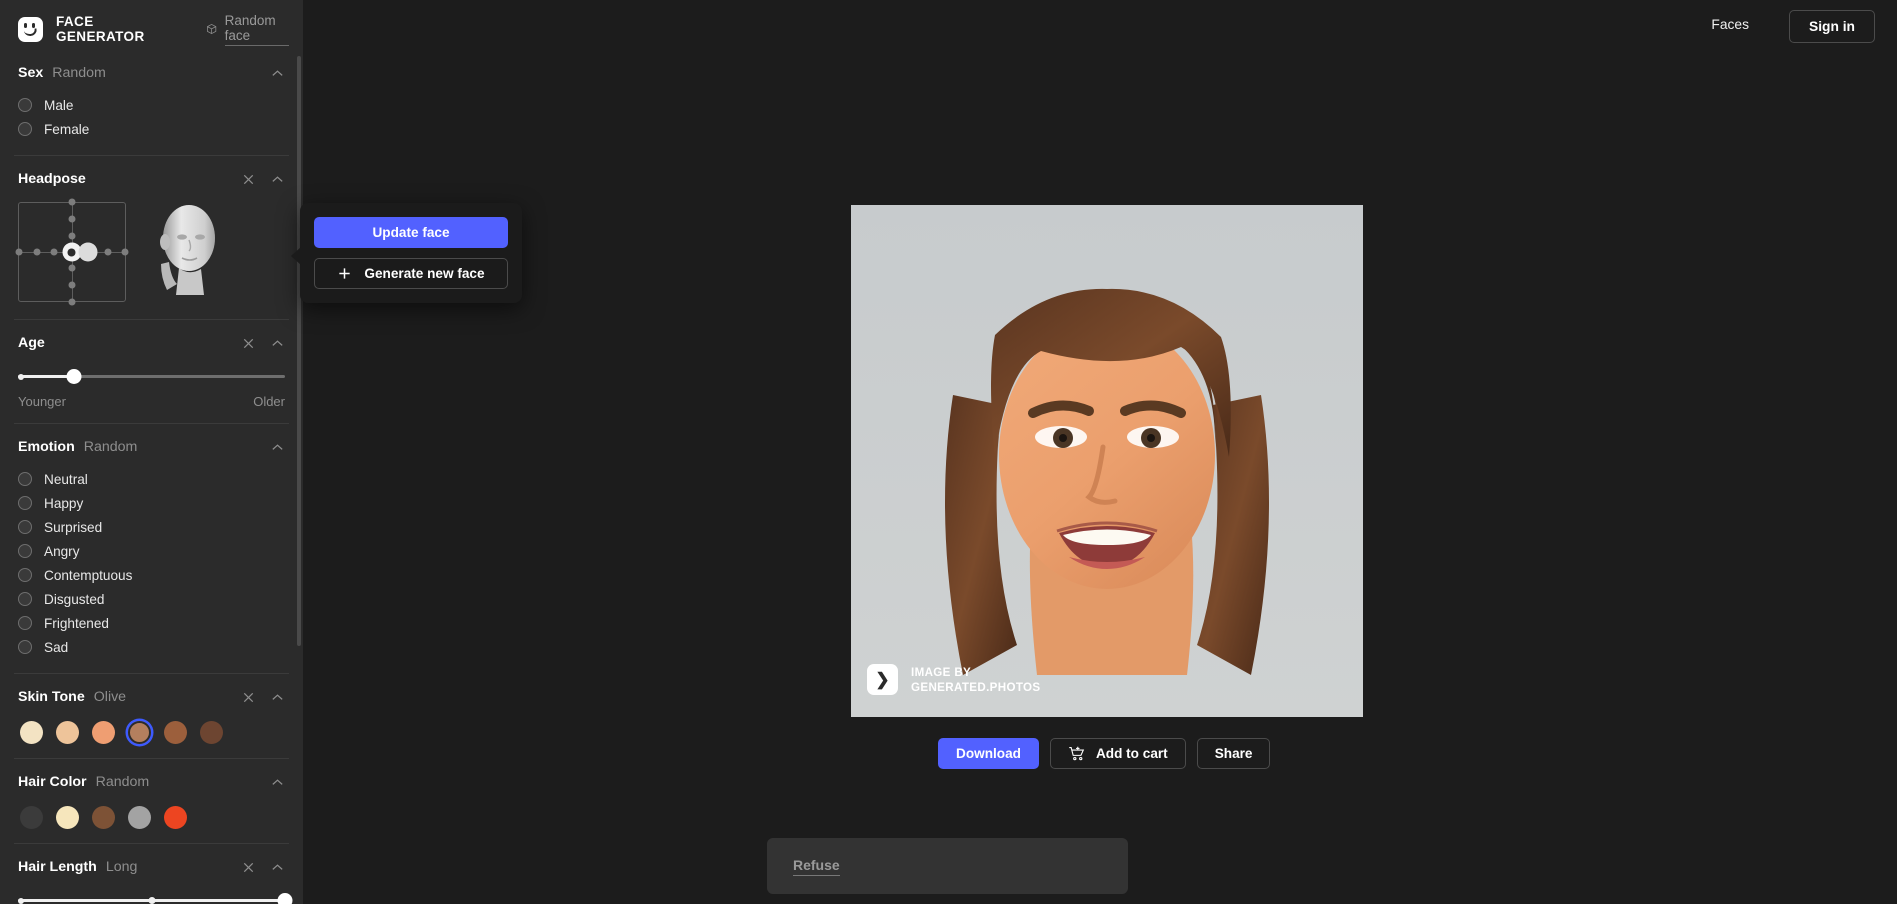  Describe the element at coordinates (110, 697) in the screenshot. I see `section-value-skin-tone: Olive` at that location.